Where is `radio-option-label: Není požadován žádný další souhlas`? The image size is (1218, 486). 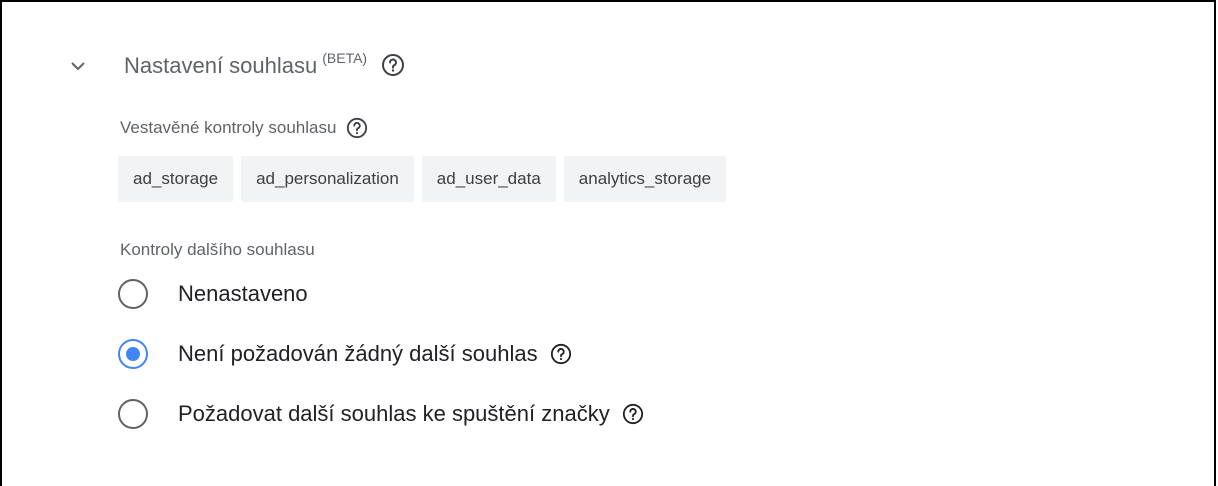 radio-option-label: Není požadován žádný další souhlas is located at coordinates (358, 353).